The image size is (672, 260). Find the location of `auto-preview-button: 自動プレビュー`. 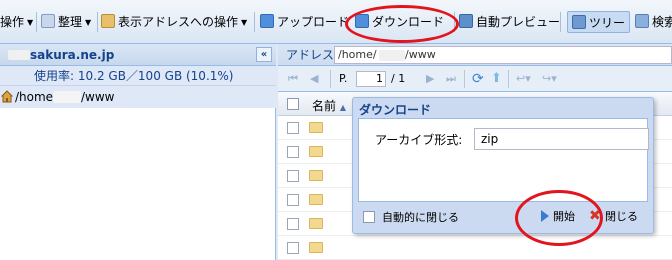

auto-preview-button: 自動プレビュー is located at coordinates (509, 22).